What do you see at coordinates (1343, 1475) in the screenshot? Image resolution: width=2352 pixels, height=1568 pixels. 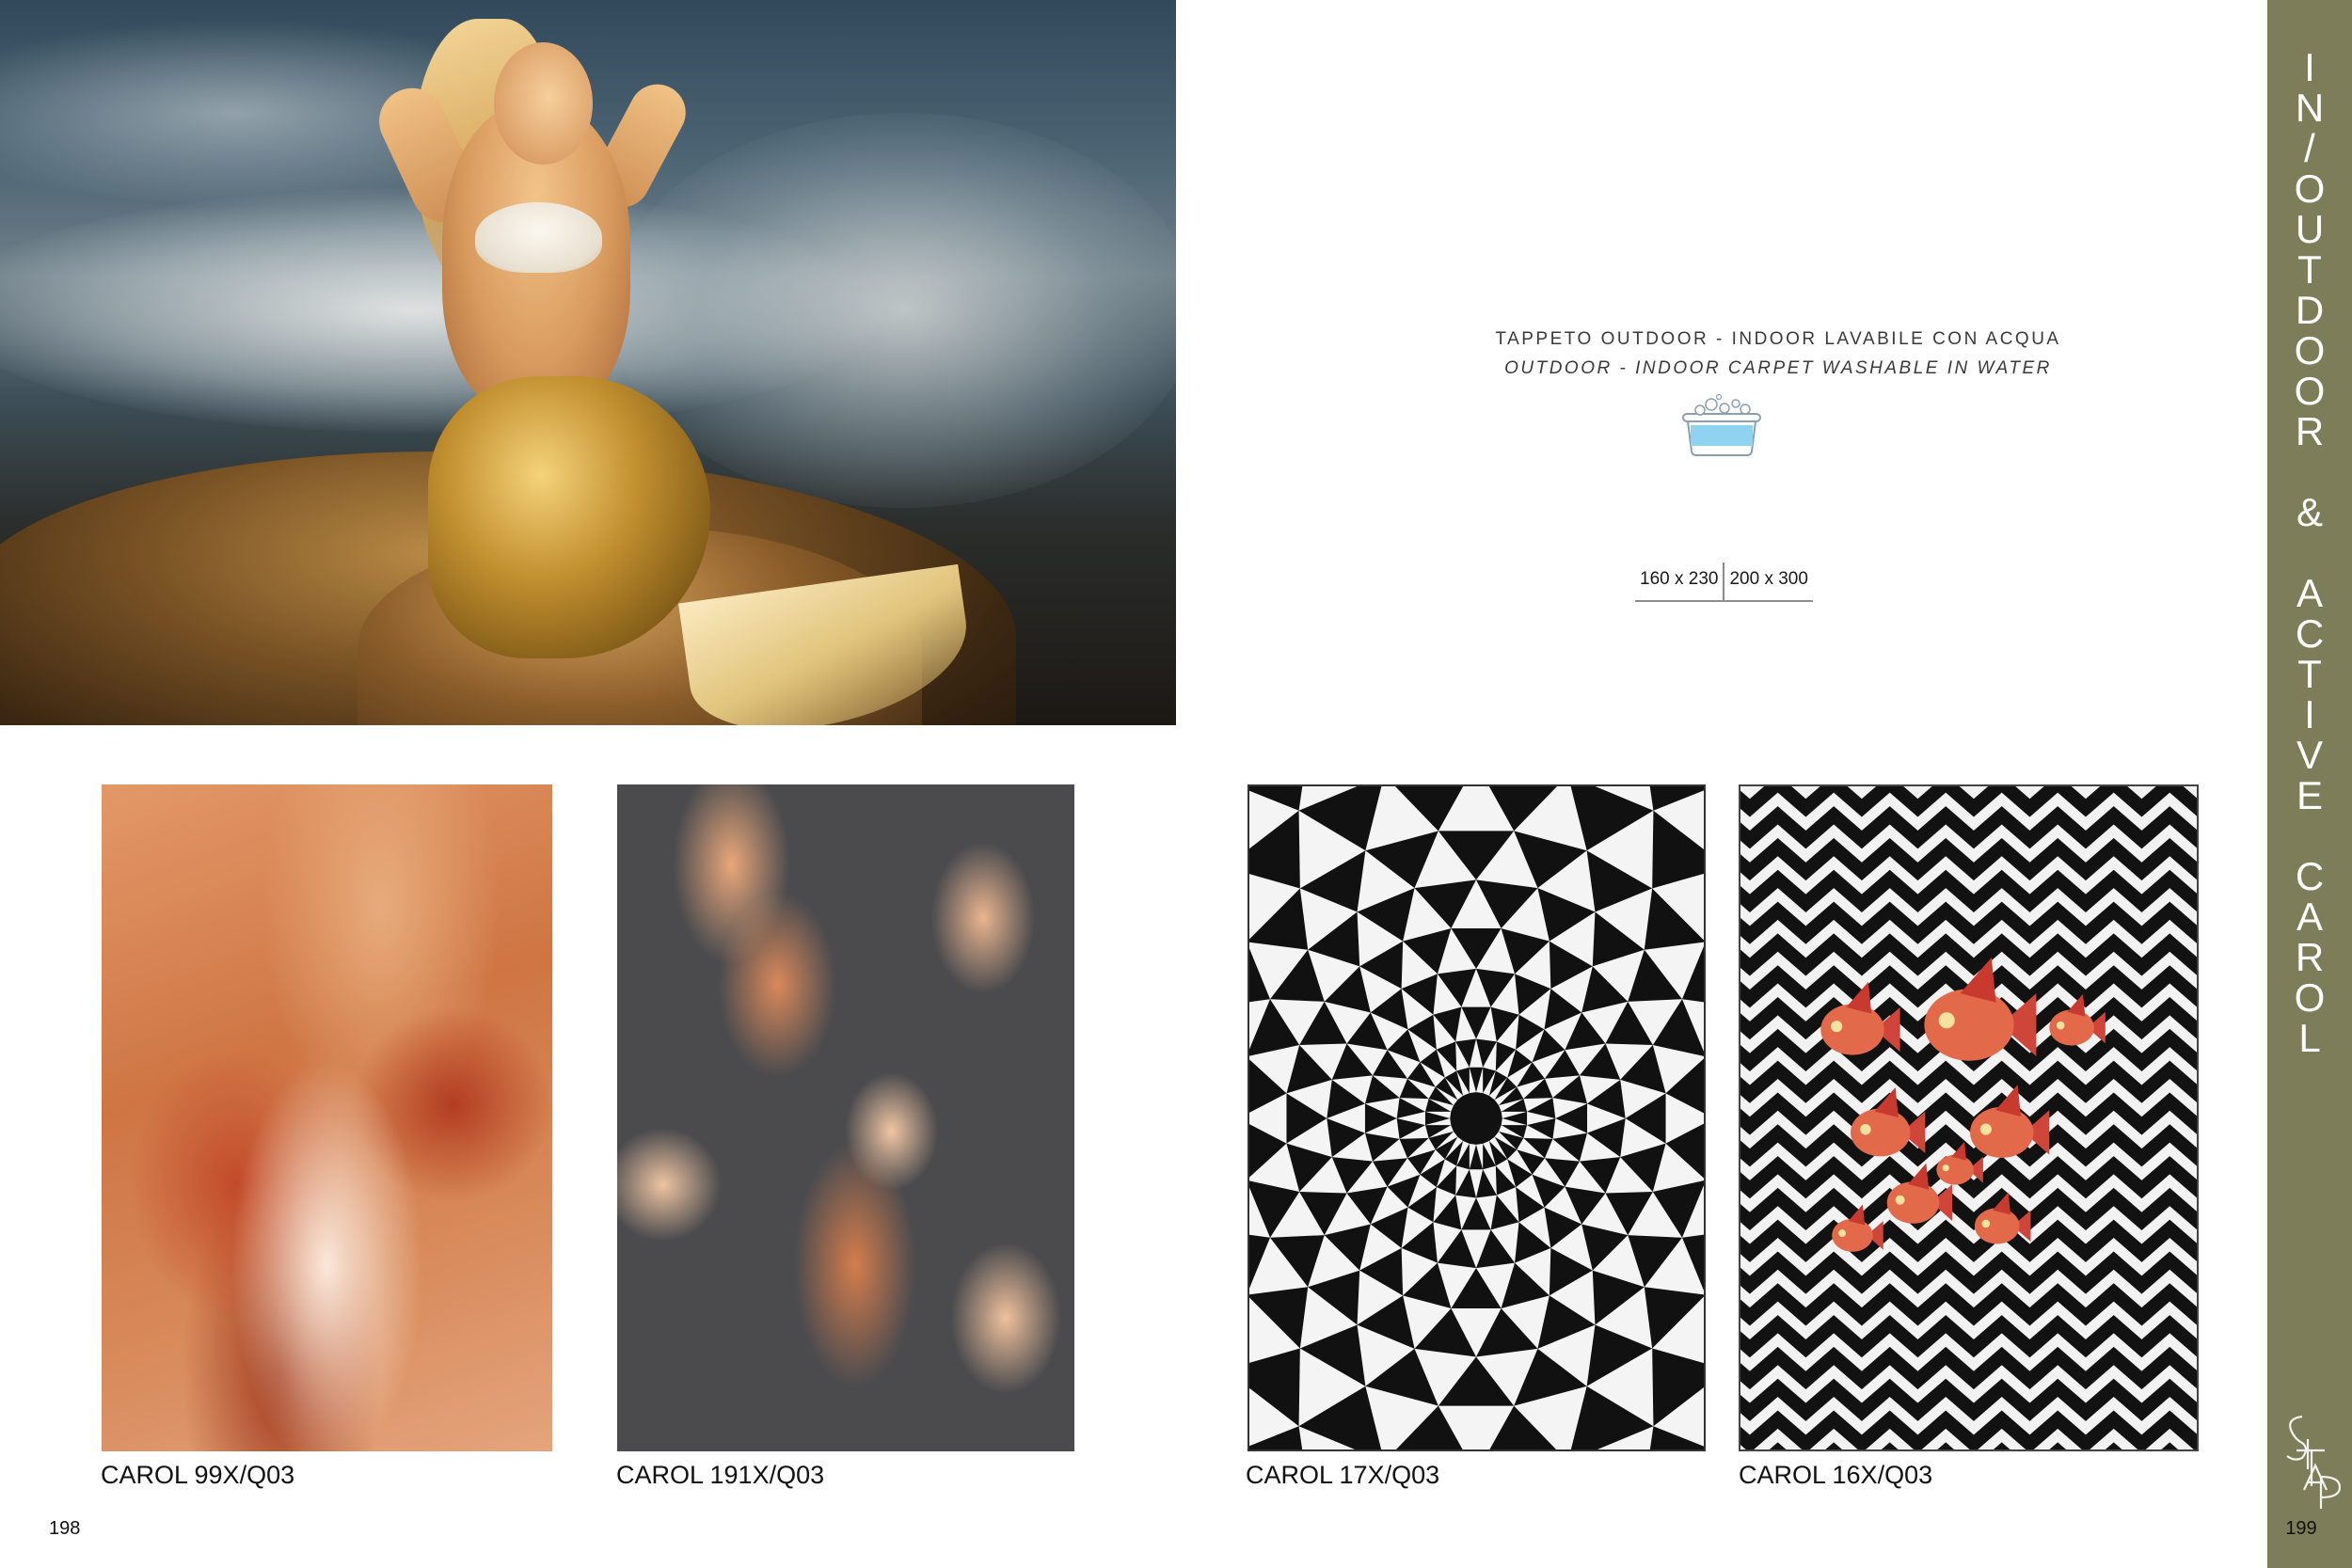 I see `product-name: CAROL 17X/Q03` at bounding box center [1343, 1475].